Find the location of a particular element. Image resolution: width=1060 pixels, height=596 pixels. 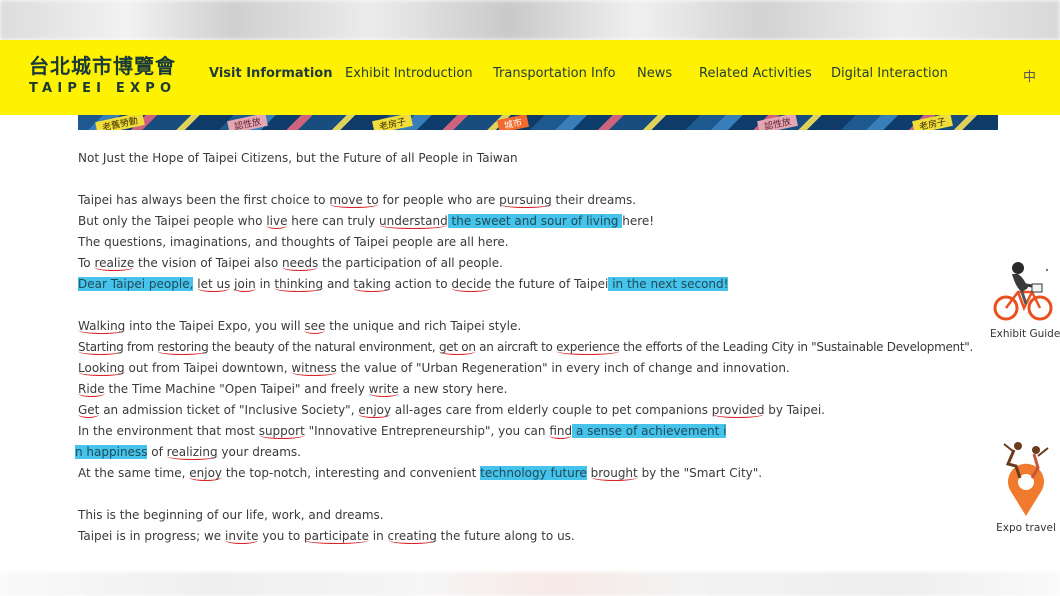

paragraph-line: n happiness of realizing your dreams. is located at coordinates (188, 452).